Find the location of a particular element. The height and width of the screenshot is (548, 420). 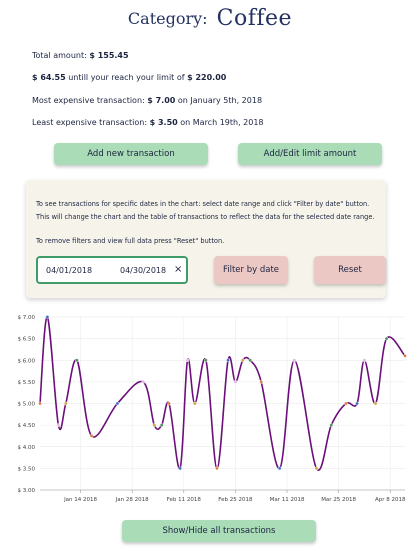

date-range-picker: 04/01/2018 04/30/2018 × is located at coordinates (112, 270).